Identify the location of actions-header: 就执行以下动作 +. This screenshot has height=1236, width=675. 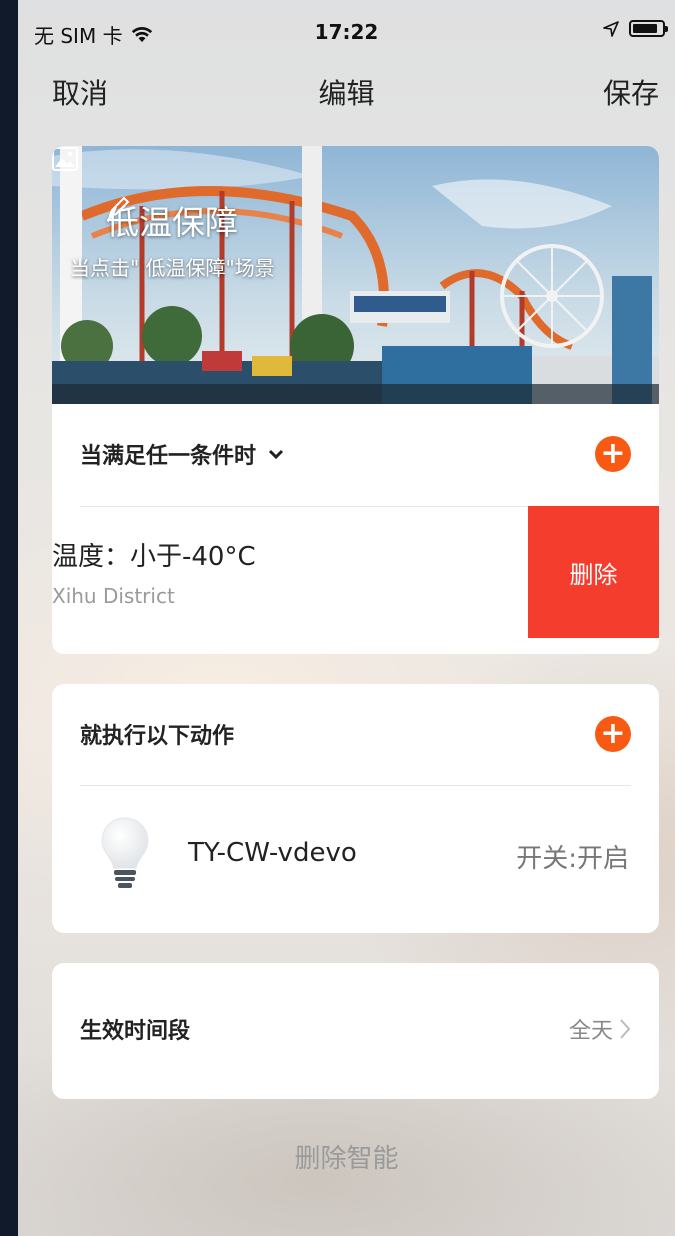
(355, 734).